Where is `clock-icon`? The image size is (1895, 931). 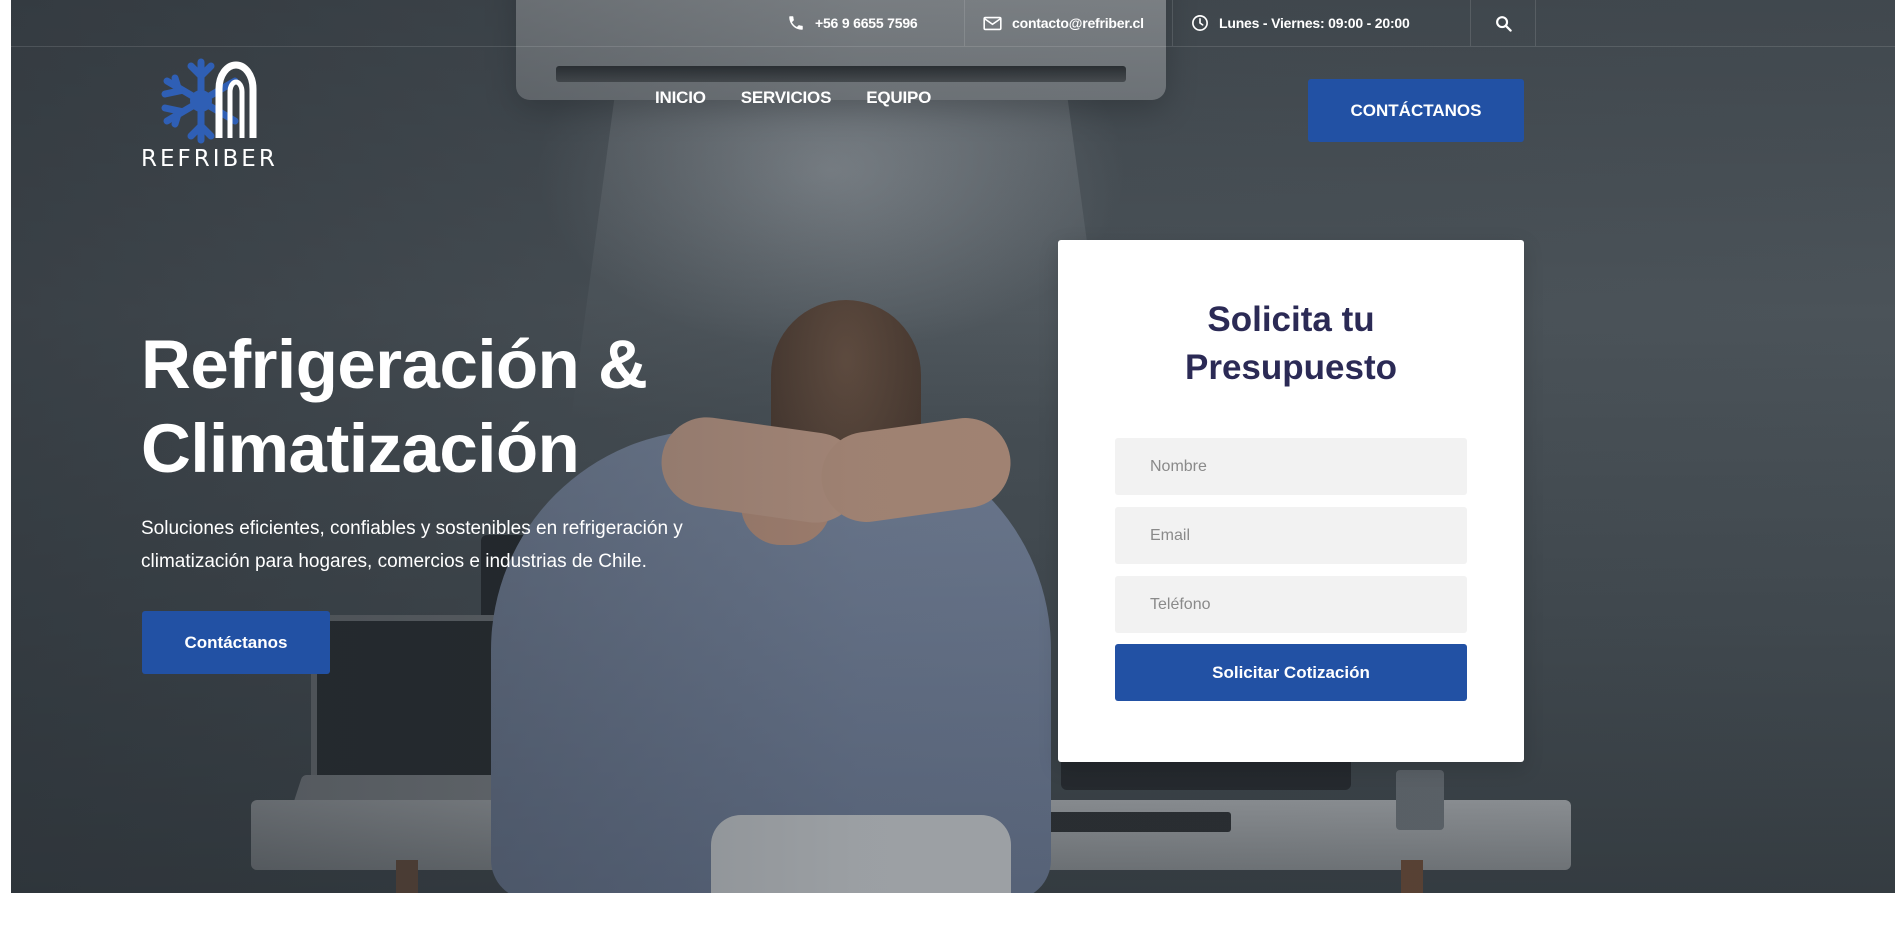
clock-icon is located at coordinates (1200, 23).